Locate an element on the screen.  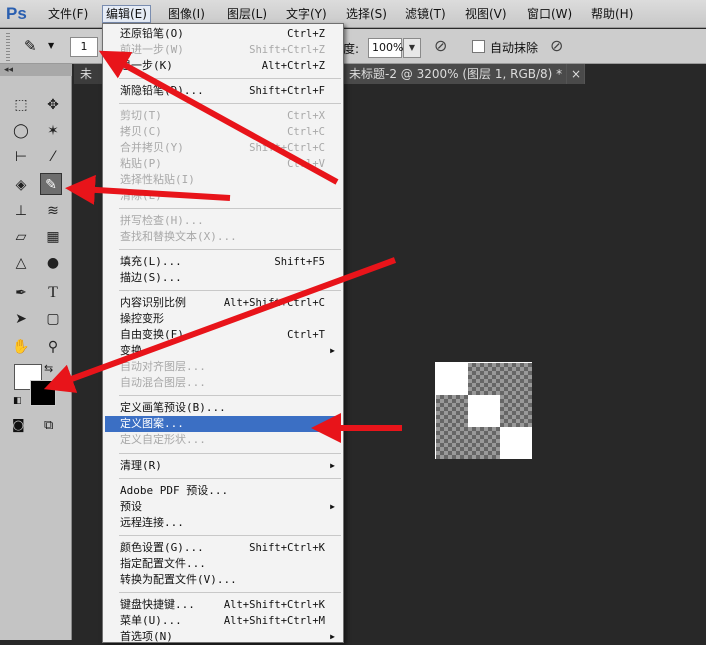
rectangle-tool-icon: ▢ is located at coordinates (53, 319).